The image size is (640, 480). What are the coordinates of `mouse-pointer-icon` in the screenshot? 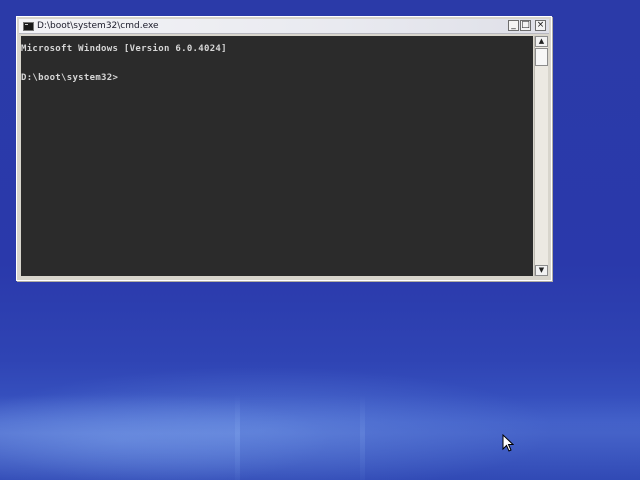 It's located at (508, 443).